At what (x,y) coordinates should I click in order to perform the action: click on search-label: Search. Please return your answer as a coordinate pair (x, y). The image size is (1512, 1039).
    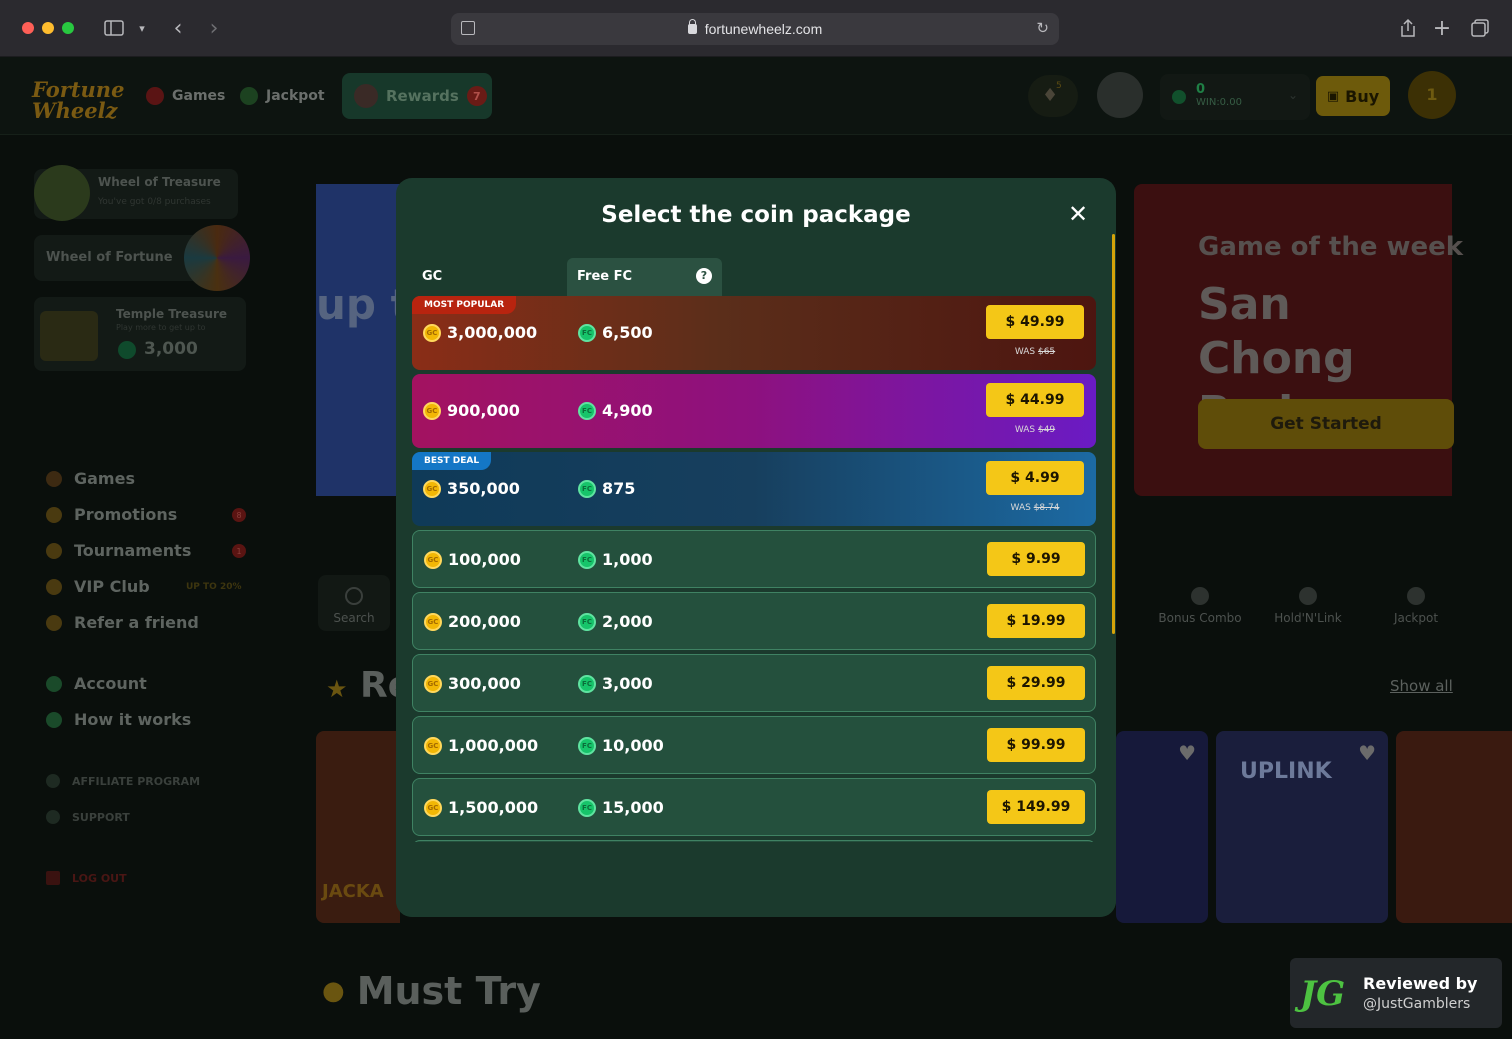
    Looking at the image, I should click on (354, 618).